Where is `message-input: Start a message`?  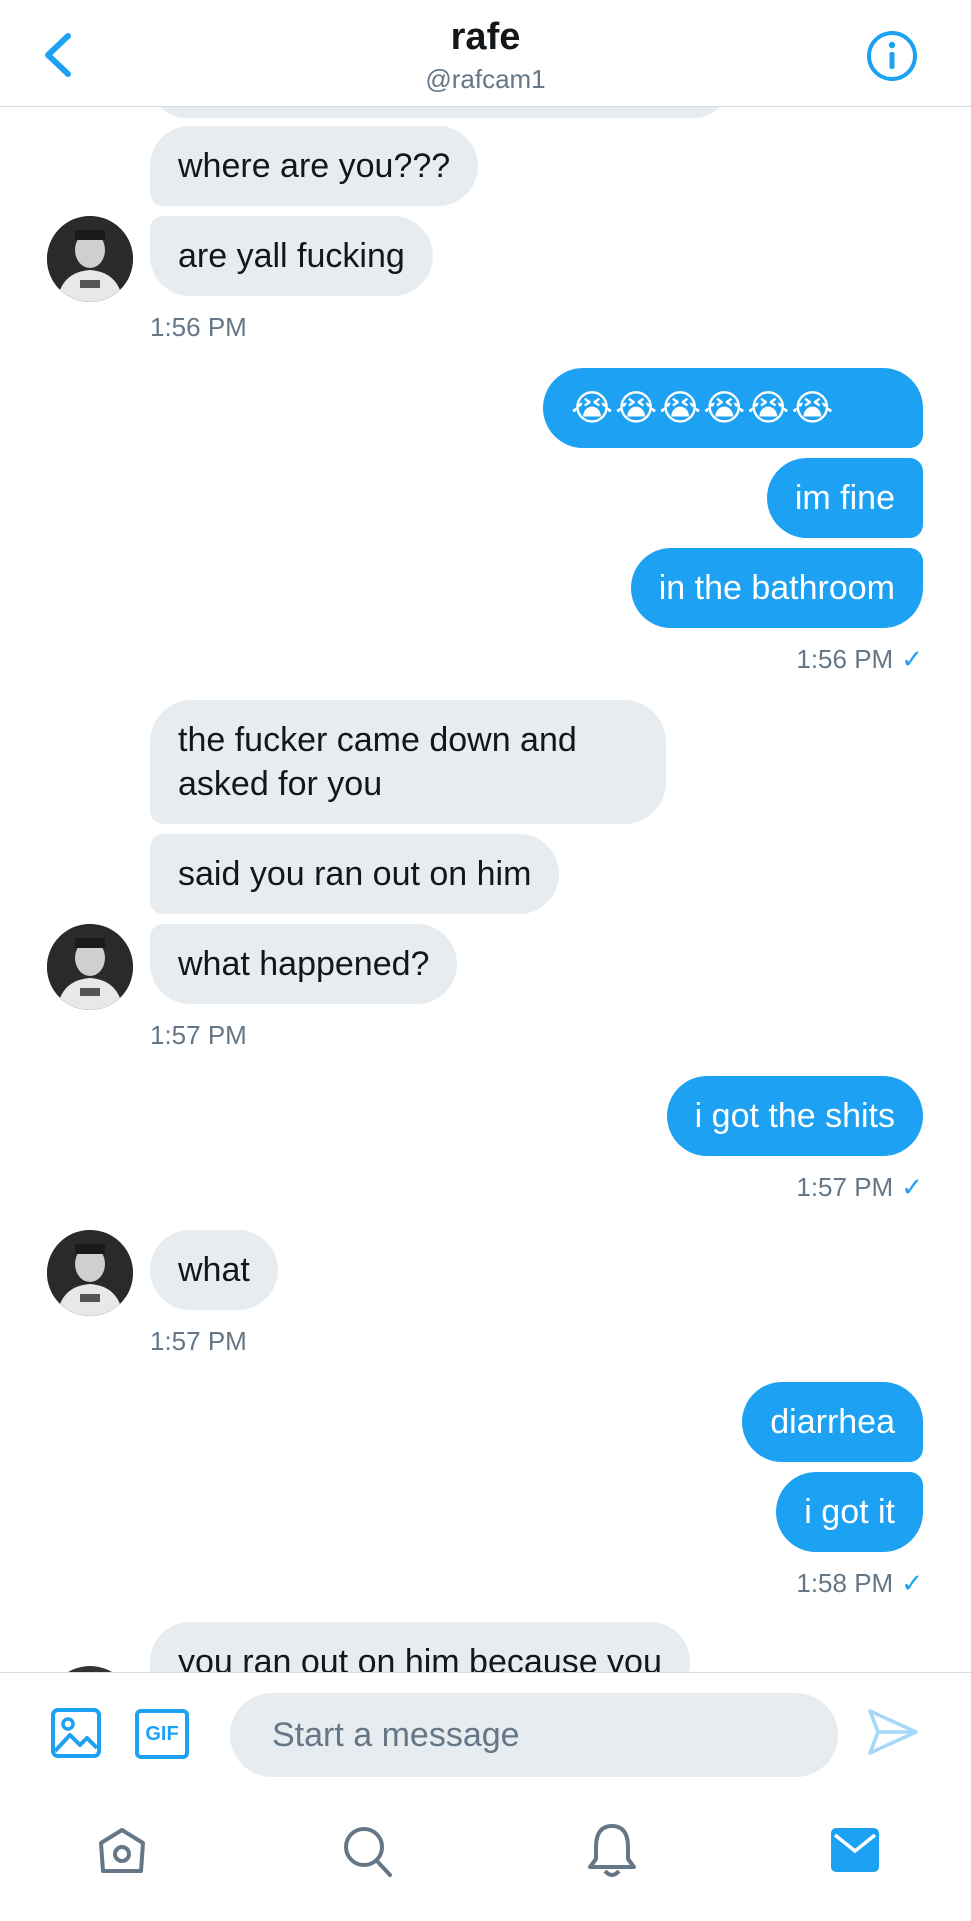
message-input: Start a message is located at coordinates (534, 1735).